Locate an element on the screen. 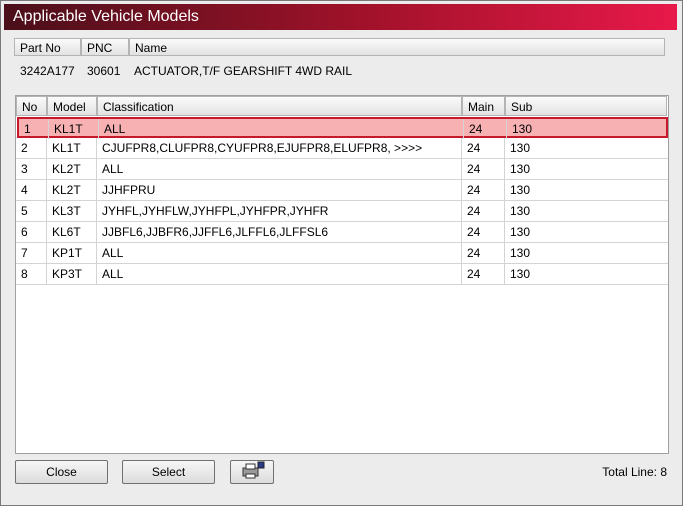 This screenshot has width=683, height=506. cell-no: 3 is located at coordinates (31, 169).